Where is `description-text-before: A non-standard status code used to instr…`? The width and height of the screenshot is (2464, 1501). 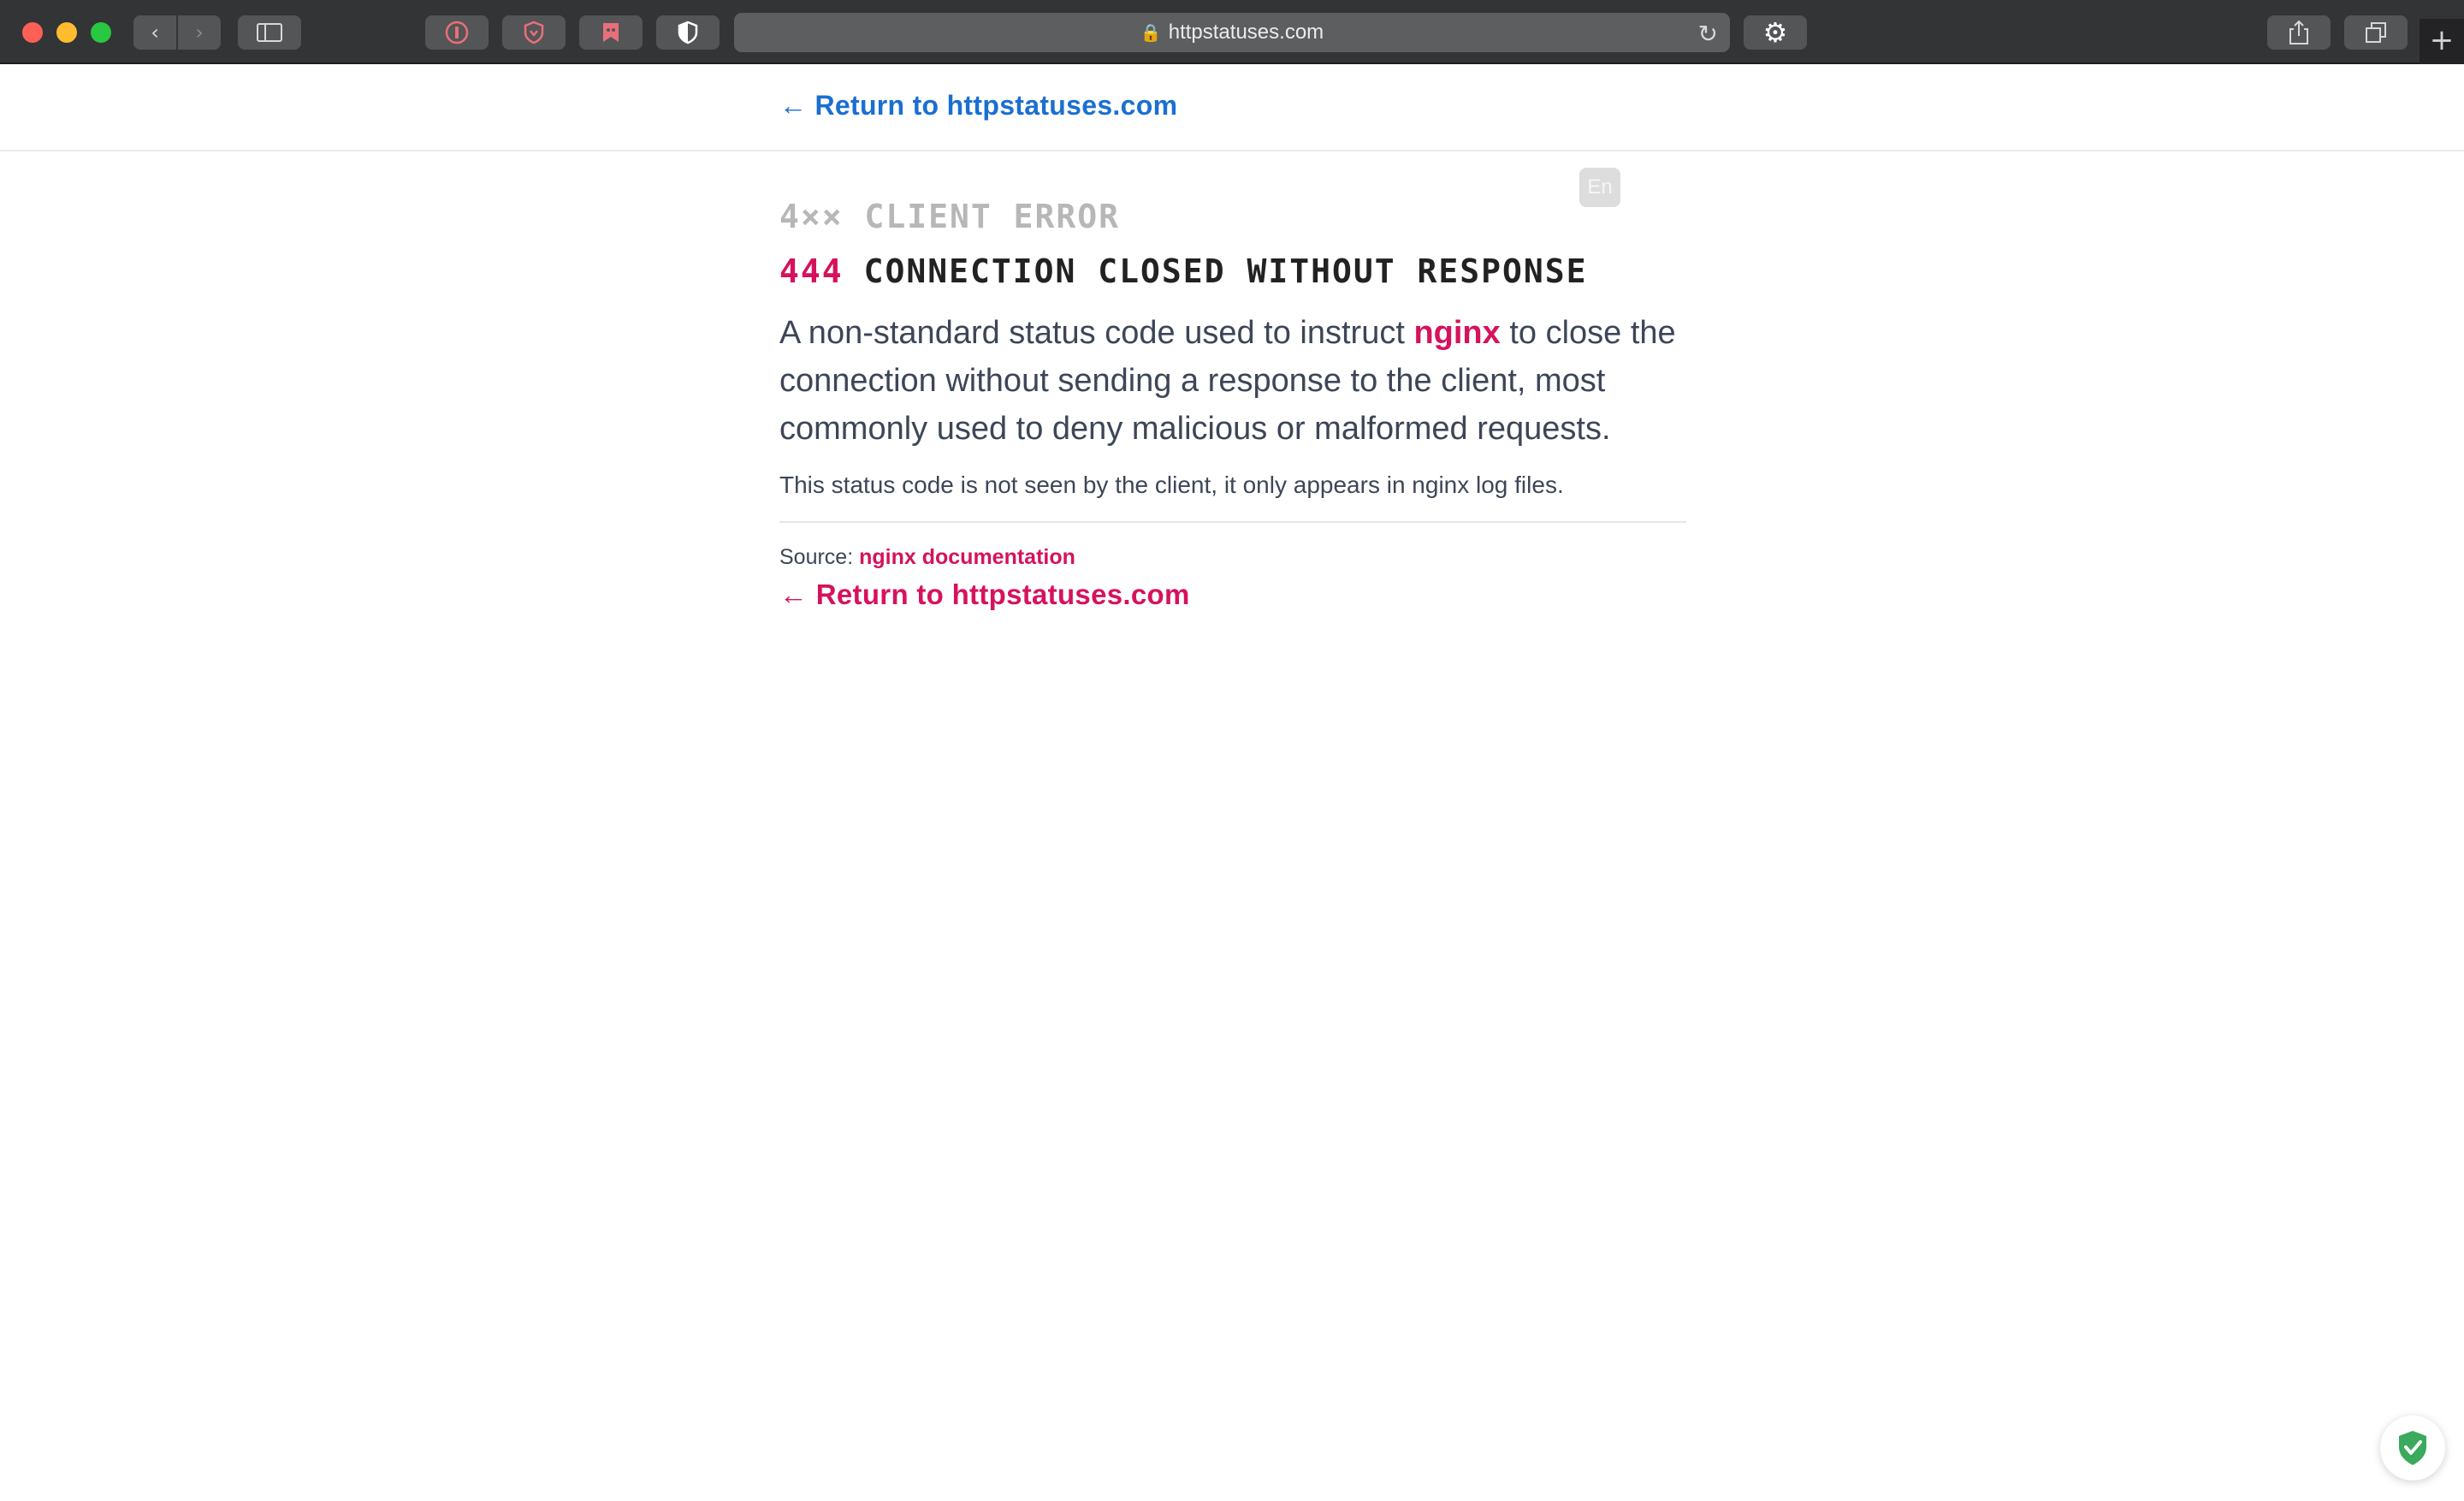 description-text-before: A non-standard status code used to instr… is located at coordinates (1096, 333).